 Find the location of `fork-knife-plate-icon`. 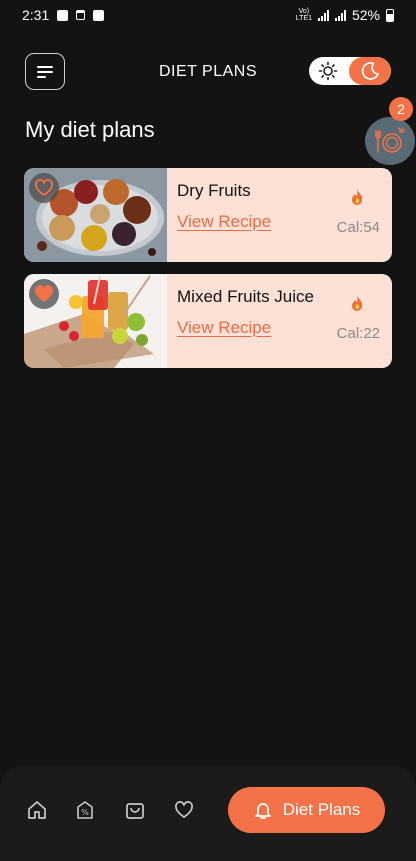

fork-knife-plate-icon is located at coordinates (390, 140).